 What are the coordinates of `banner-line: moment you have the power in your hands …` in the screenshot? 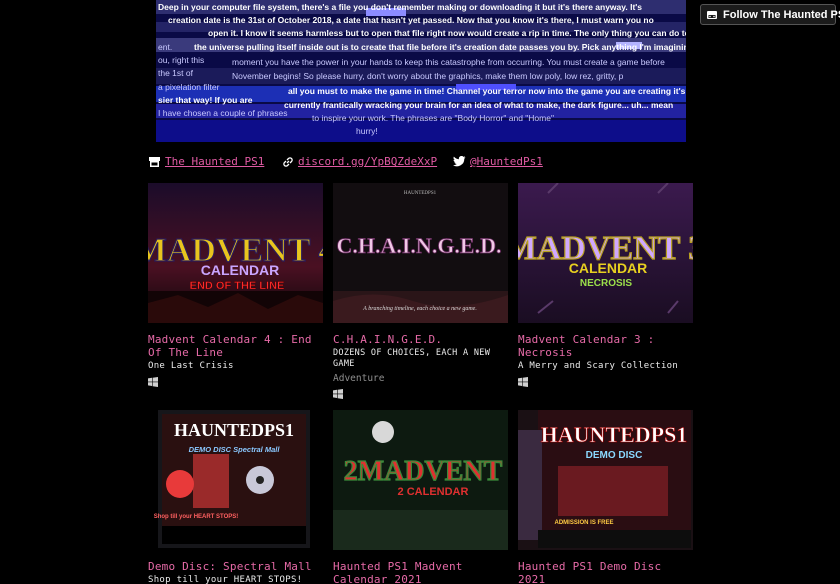 It's located at (448, 62).